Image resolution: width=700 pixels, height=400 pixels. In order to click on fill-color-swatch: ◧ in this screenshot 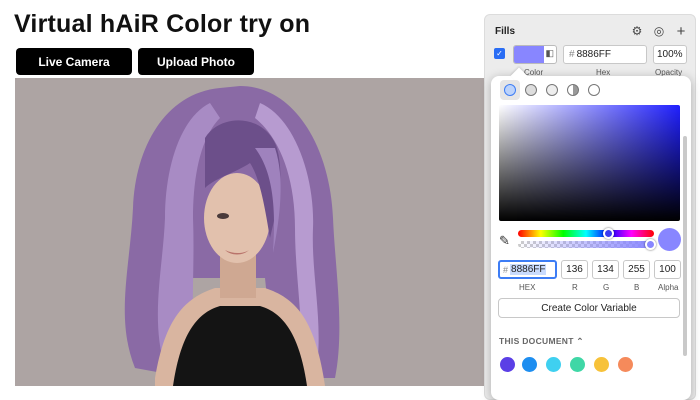, I will do `click(535, 54)`.